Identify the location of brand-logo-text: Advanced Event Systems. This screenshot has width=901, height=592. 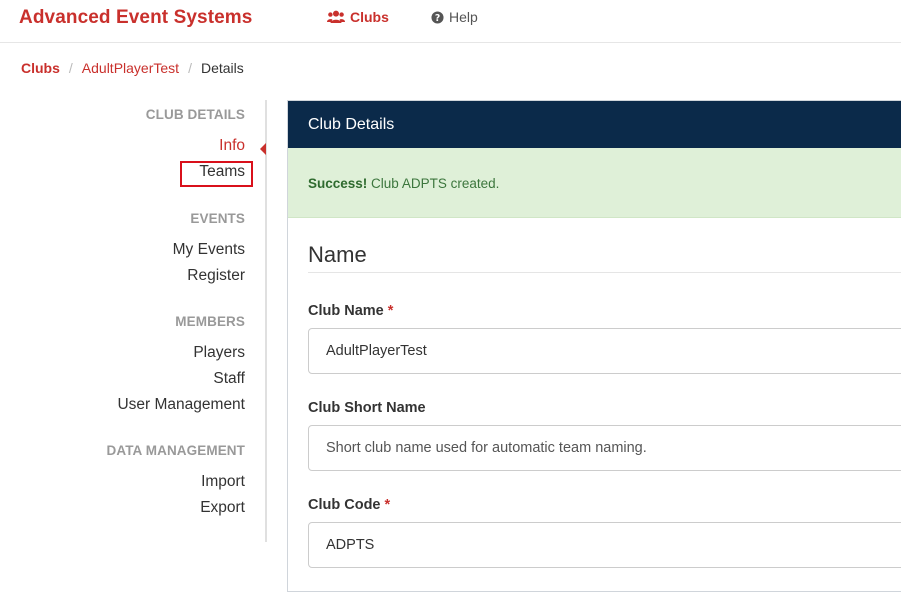
(135, 18).